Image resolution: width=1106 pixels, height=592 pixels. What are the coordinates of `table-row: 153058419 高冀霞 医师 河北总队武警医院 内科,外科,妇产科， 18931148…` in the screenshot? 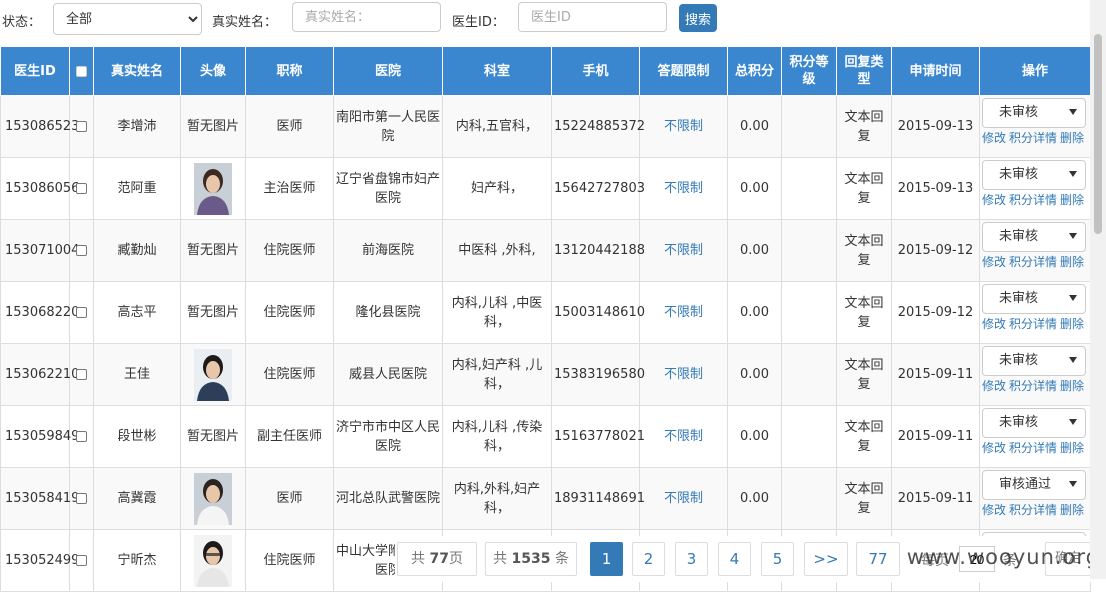 It's located at (545, 498).